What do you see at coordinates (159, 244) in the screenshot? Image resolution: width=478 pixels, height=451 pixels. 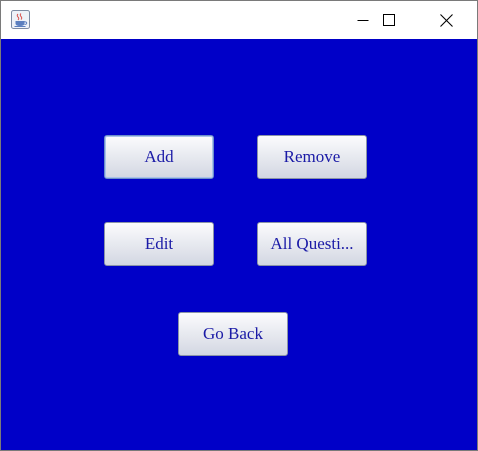 I see `edit-button: Edit` at bounding box center [159, 244].